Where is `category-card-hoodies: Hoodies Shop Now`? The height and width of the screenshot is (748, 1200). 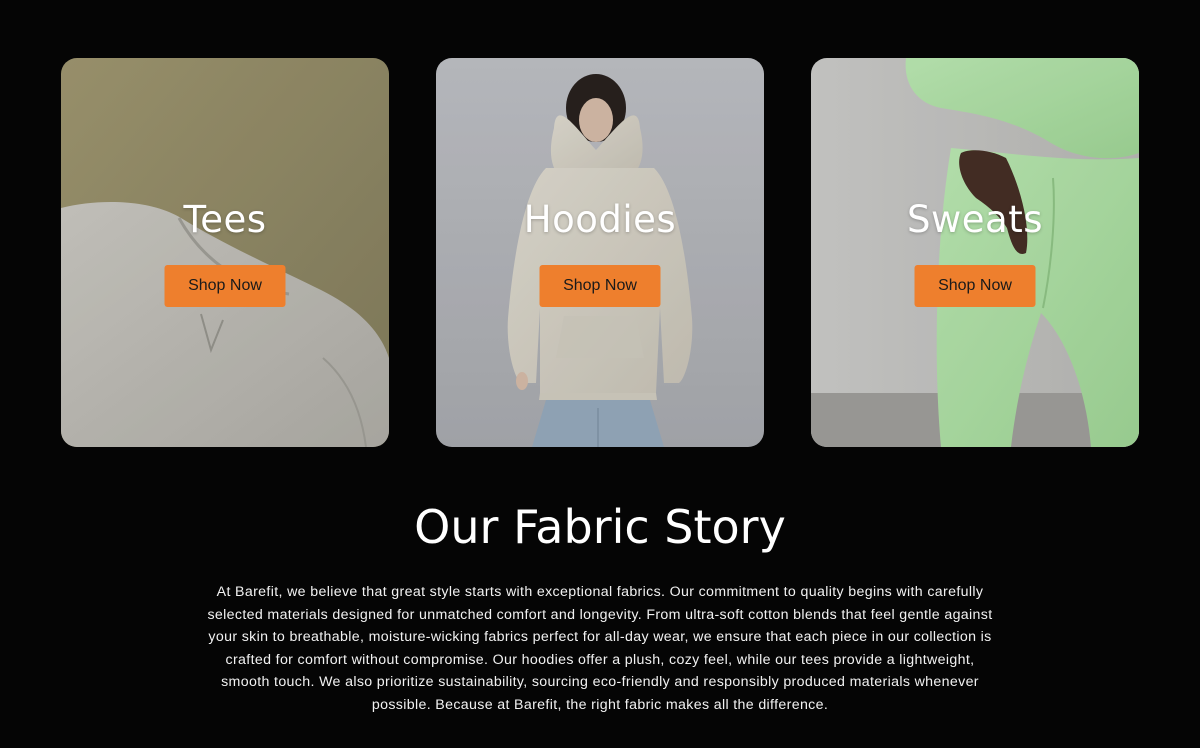
category-card-hoodies: Hoodies Shop Now is located at coordinates (600, 252).